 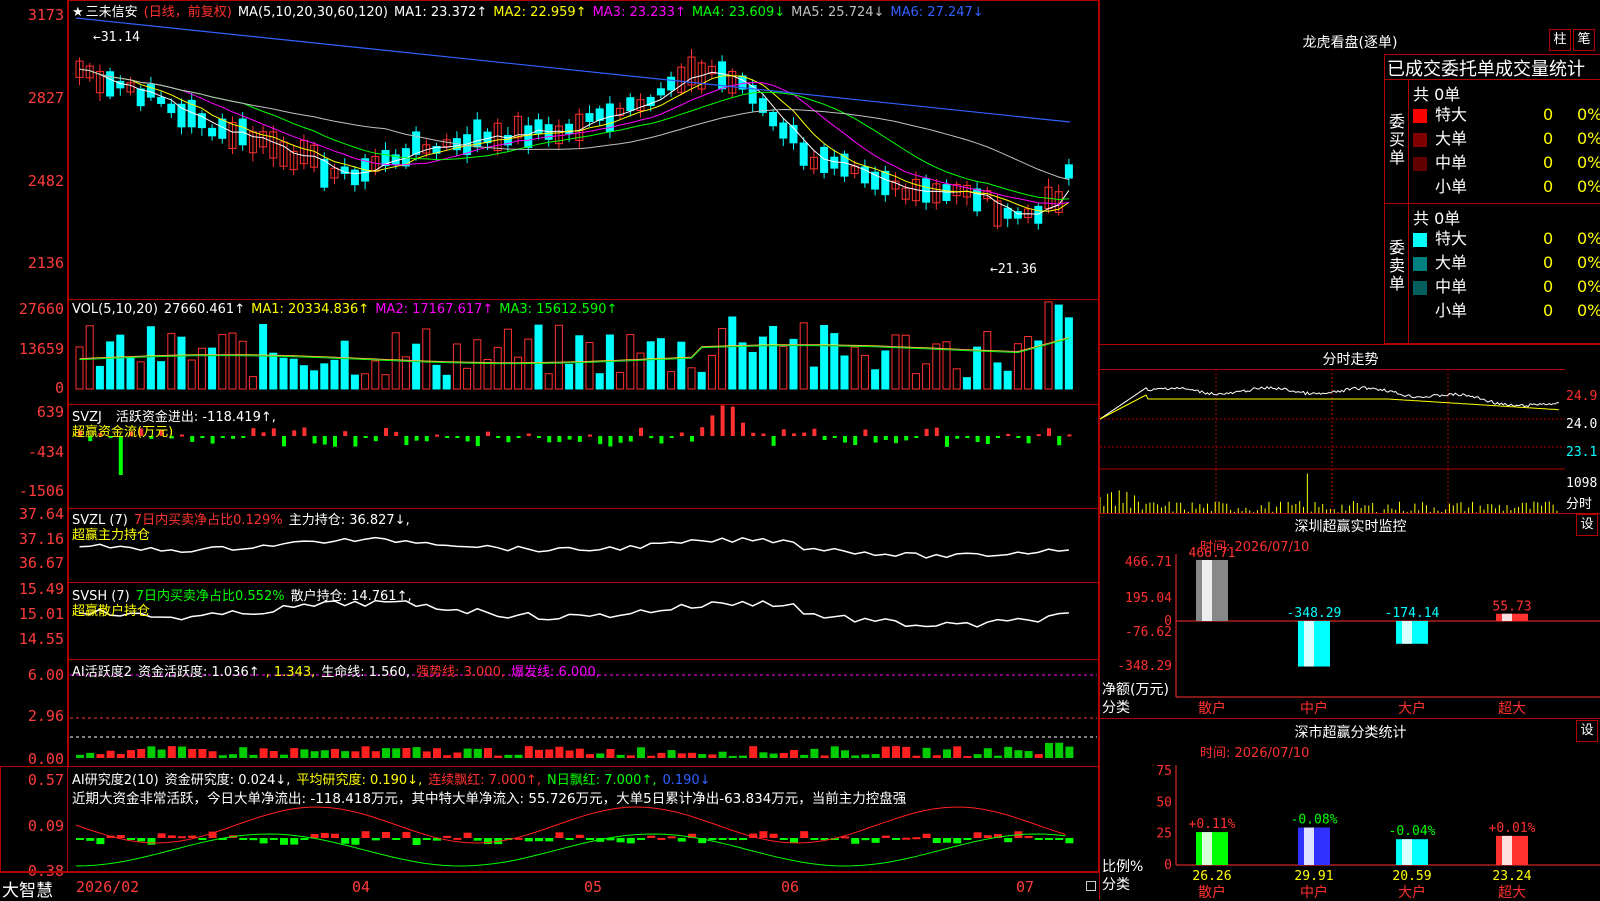 I want to click on ma-label: MA5: 25.724↓, so click(x=838, y=12).